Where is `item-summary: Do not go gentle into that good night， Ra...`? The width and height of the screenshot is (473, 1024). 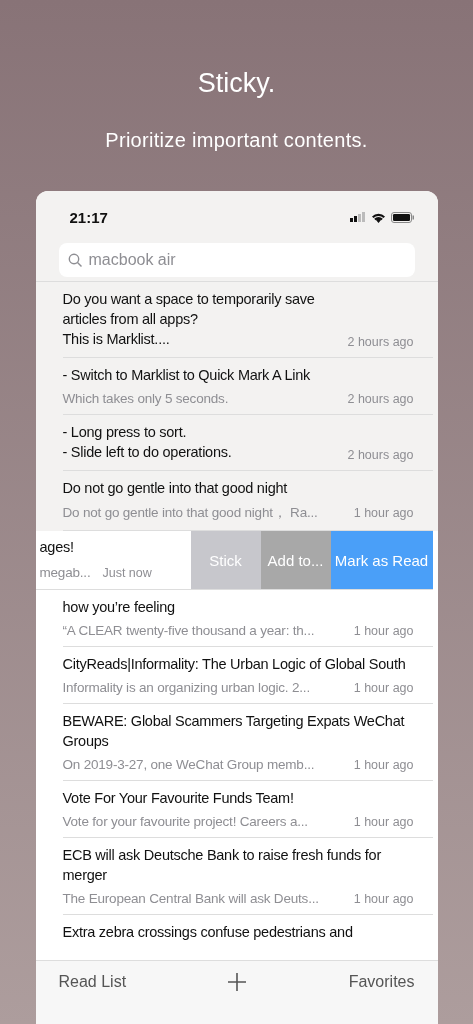 item-summary: Do not go gentle into that good night， Ra... is located at coordinates (190, 513).